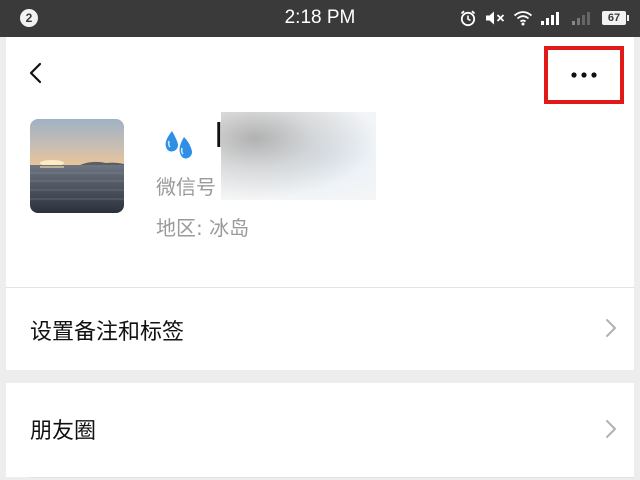 Image resolution: width=640 pixels, height=480 pixels. What do you see at coordinates (179, 228) in the screenshot?
I see `region-label: 地区:` at bounding box center [179, 228].